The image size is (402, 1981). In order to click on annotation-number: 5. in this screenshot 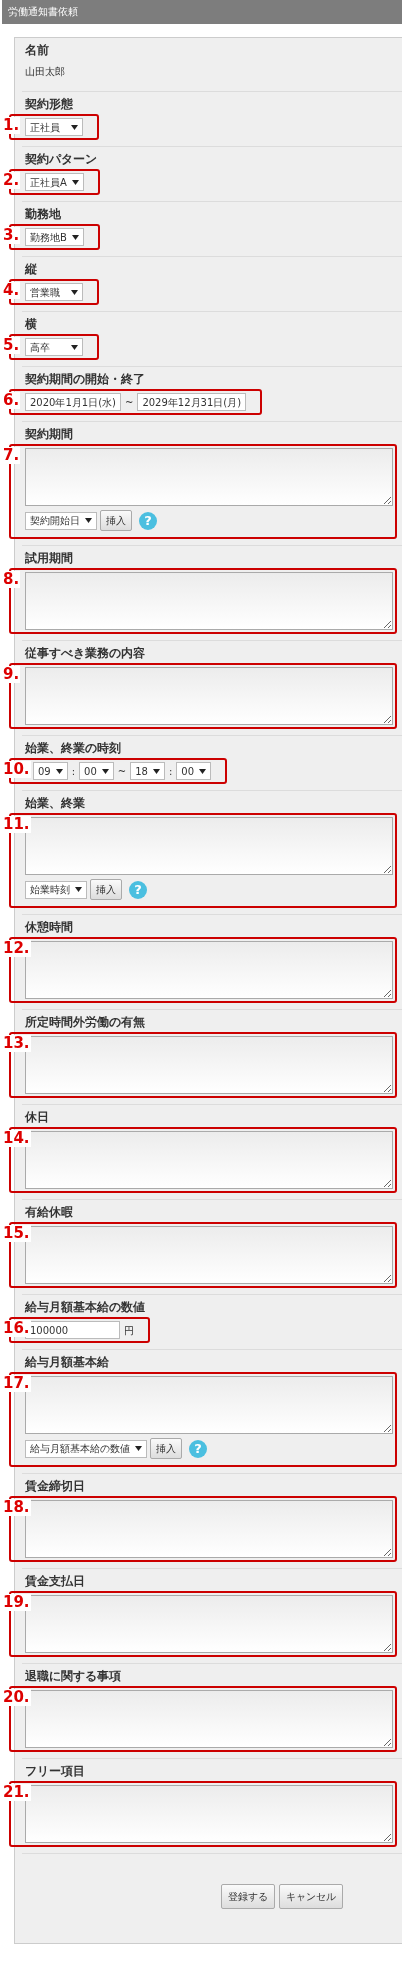, I will do `click(11, 345)`.